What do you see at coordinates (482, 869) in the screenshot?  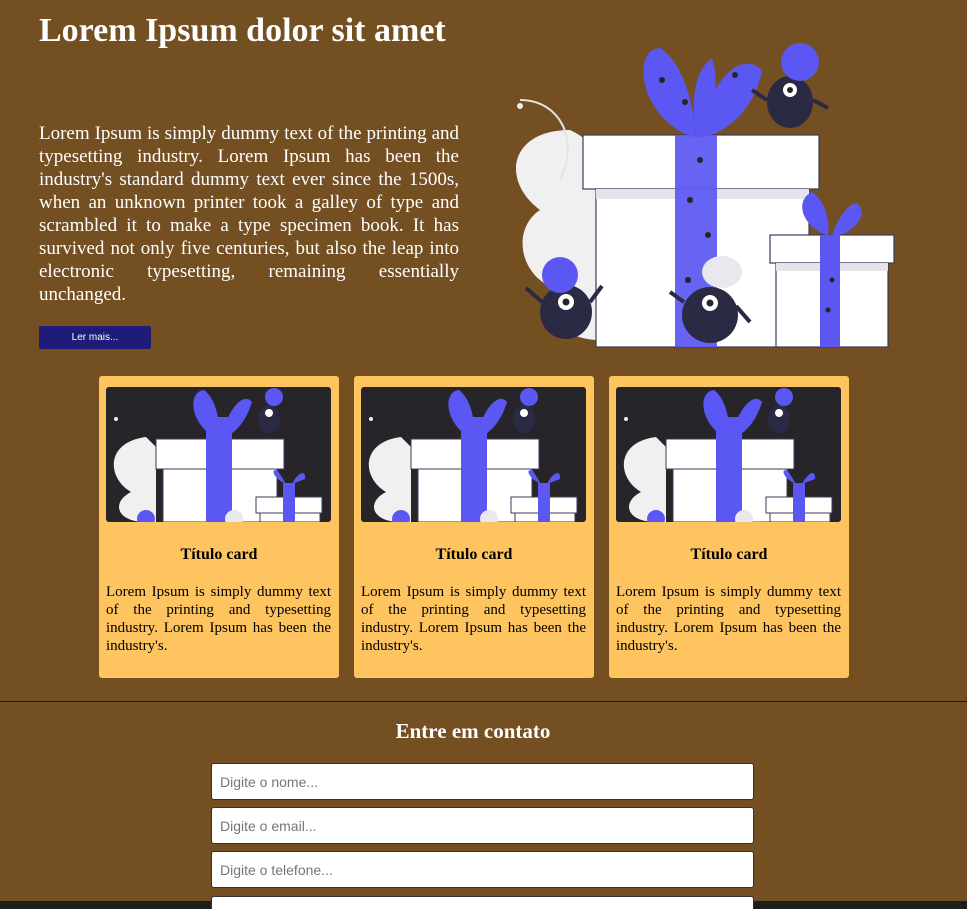 I see `phone-input` at bounding box center [482, 869].